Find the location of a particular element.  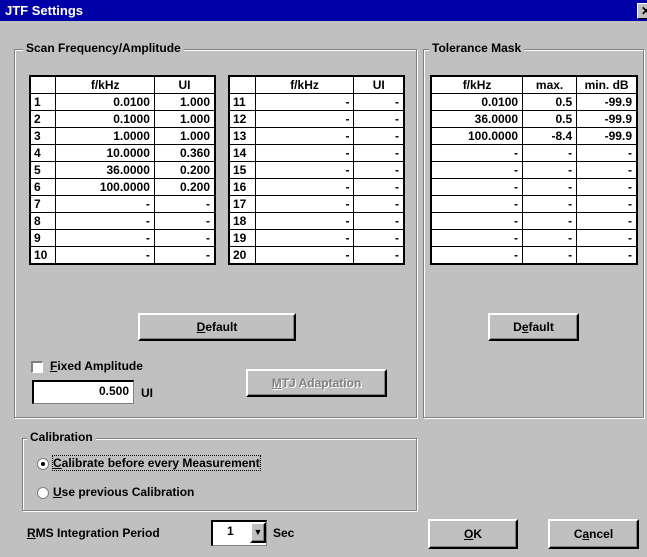

tolerance-row: 0.0100 0.5 -99.9 is located at coordinates (534, 102).